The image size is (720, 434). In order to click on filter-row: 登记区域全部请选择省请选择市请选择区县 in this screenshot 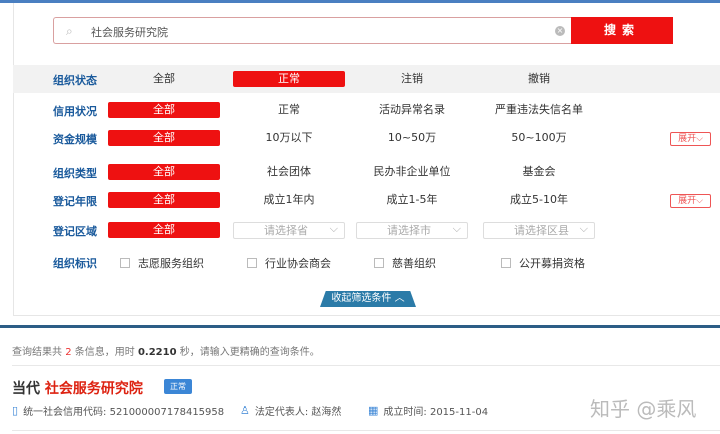, I will do `click(366, 230)`.